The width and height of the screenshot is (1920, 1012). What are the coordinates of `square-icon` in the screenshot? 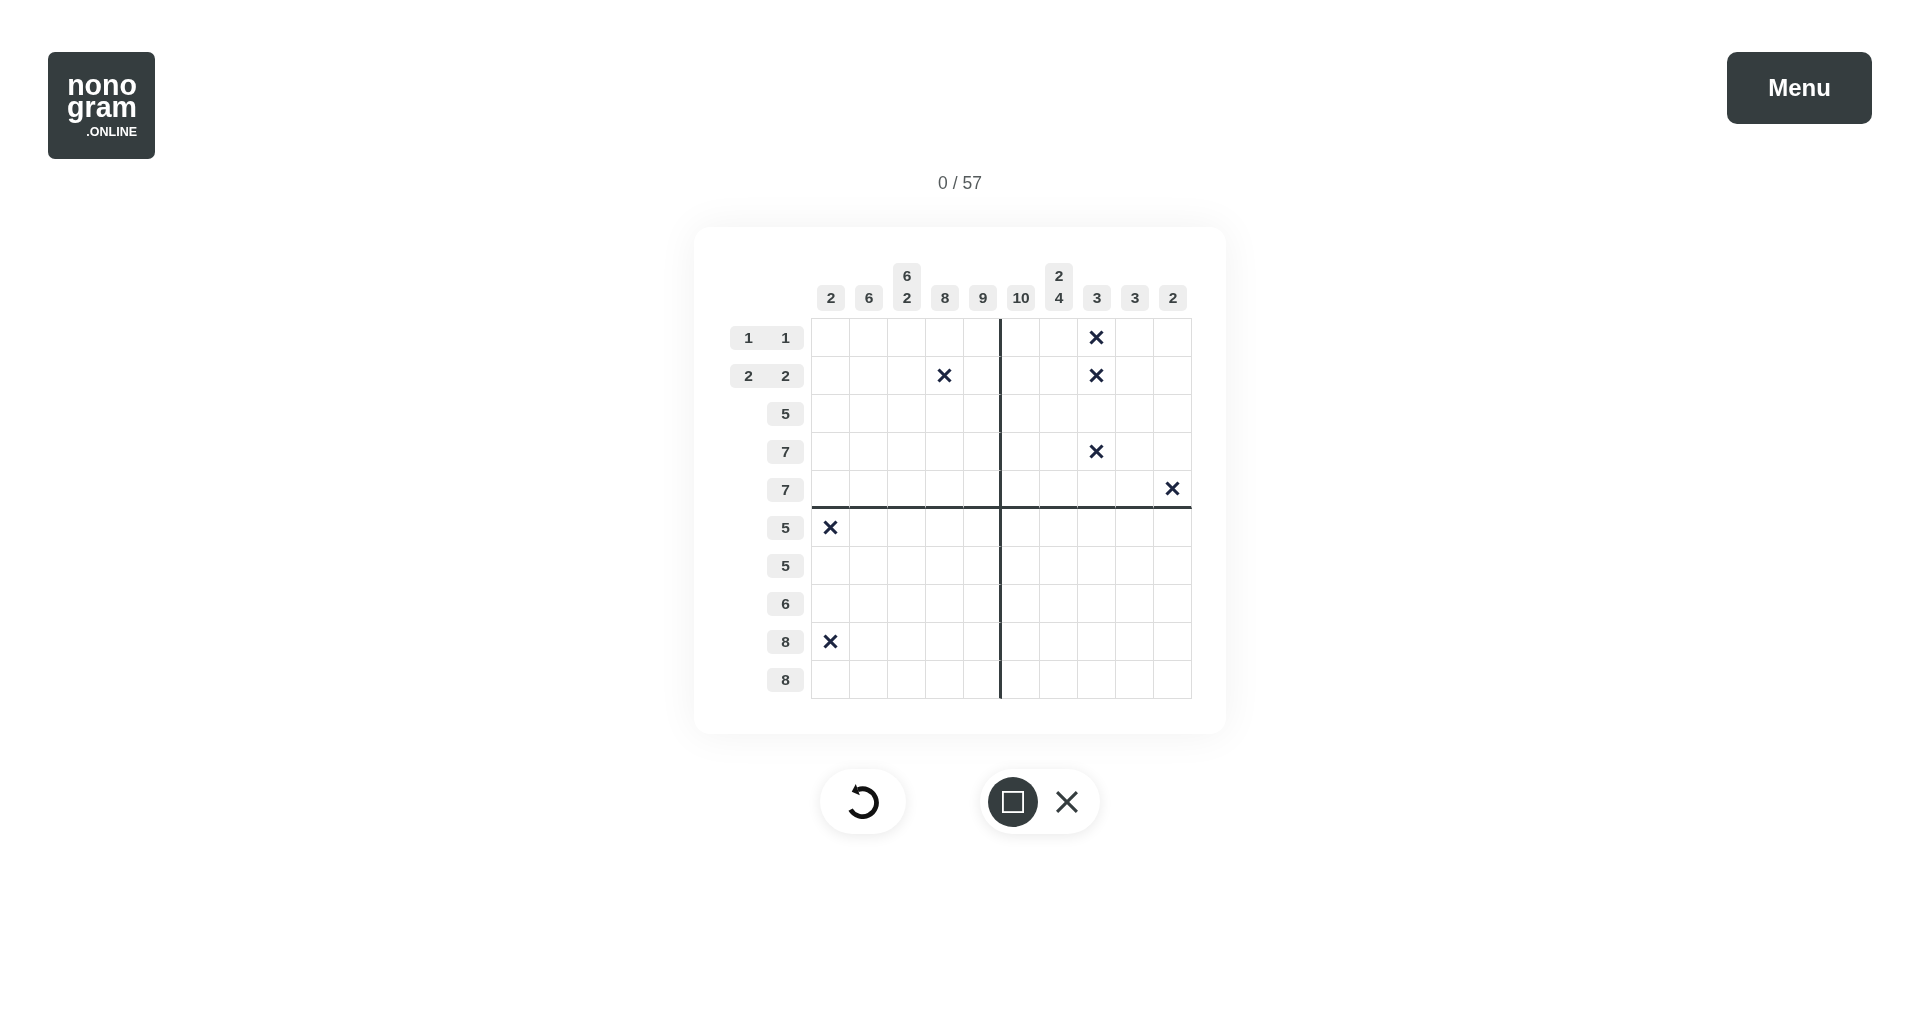 It's located at (1013, 801).